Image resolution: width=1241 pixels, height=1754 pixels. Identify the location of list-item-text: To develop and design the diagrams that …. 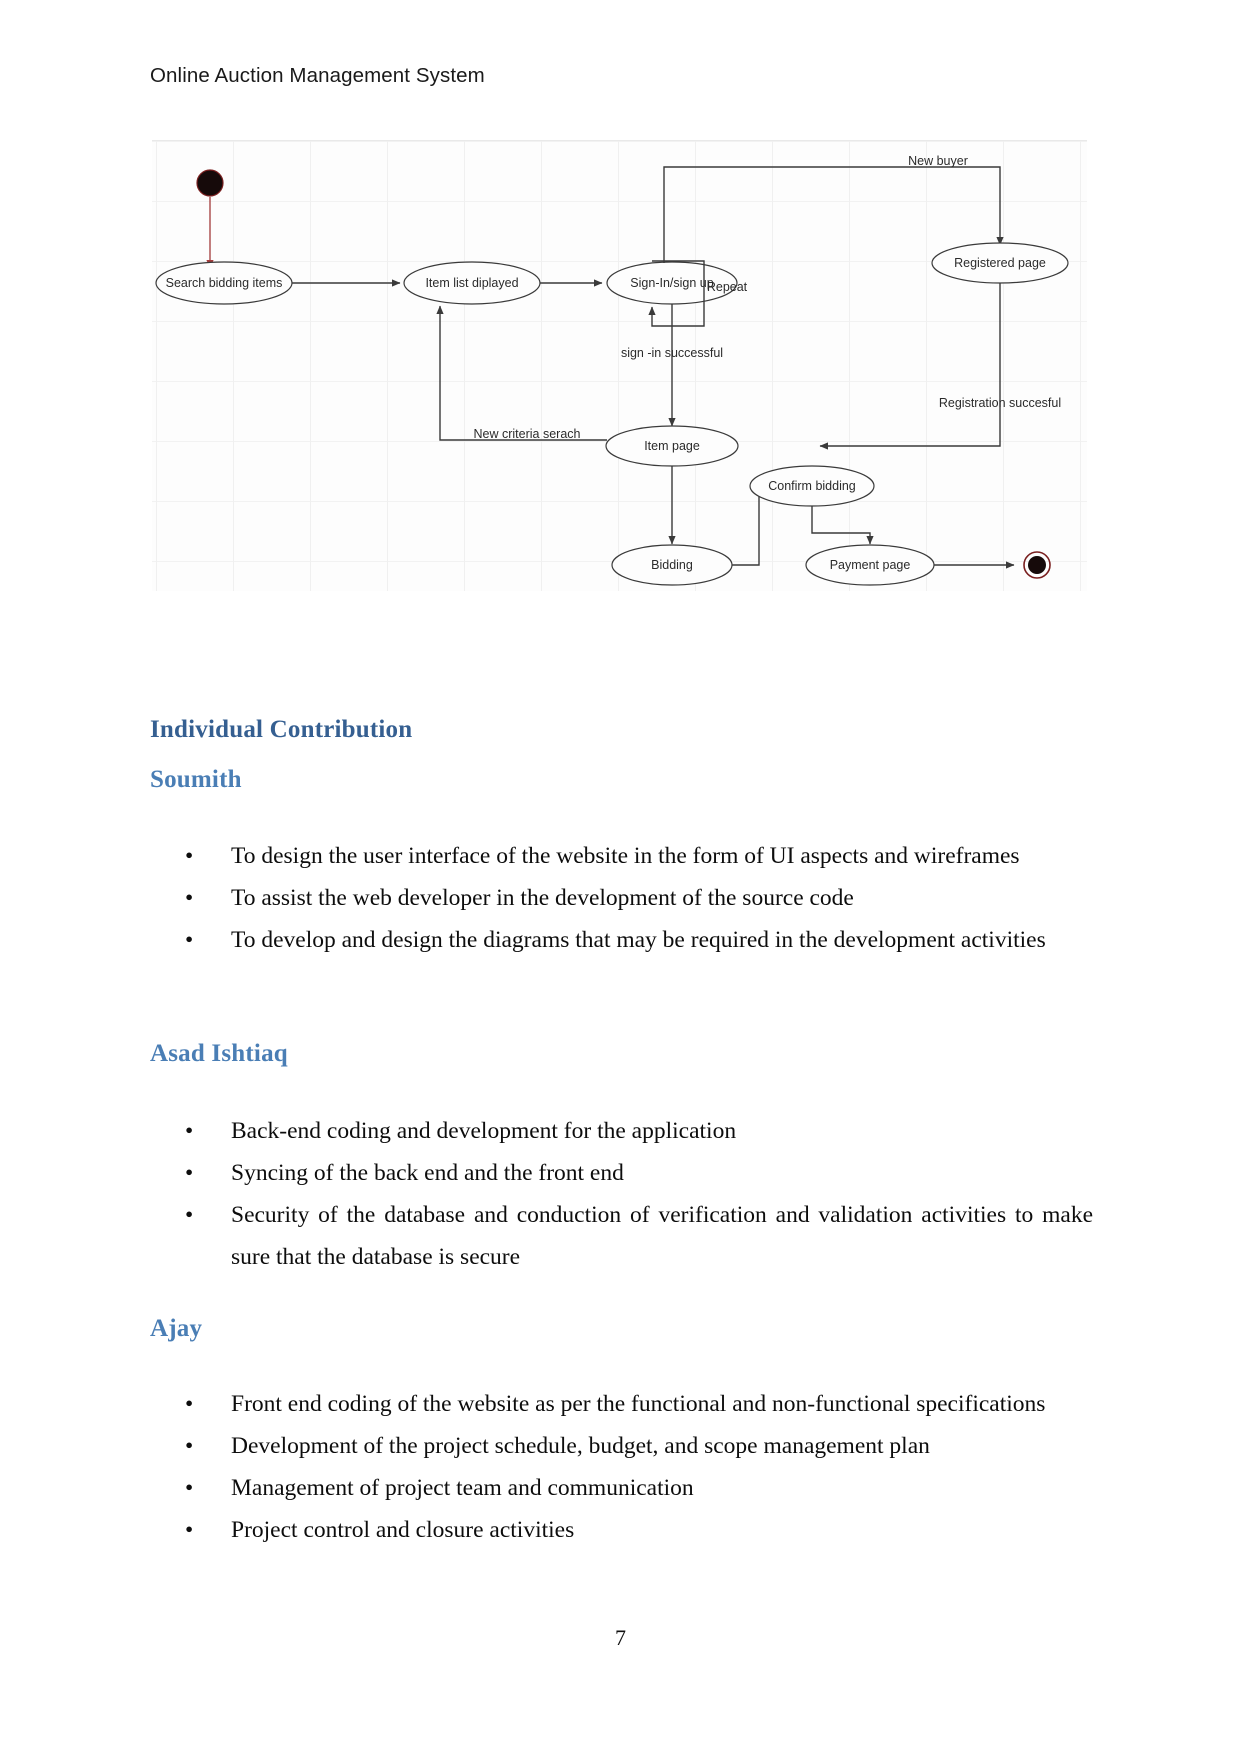
(638, 940).